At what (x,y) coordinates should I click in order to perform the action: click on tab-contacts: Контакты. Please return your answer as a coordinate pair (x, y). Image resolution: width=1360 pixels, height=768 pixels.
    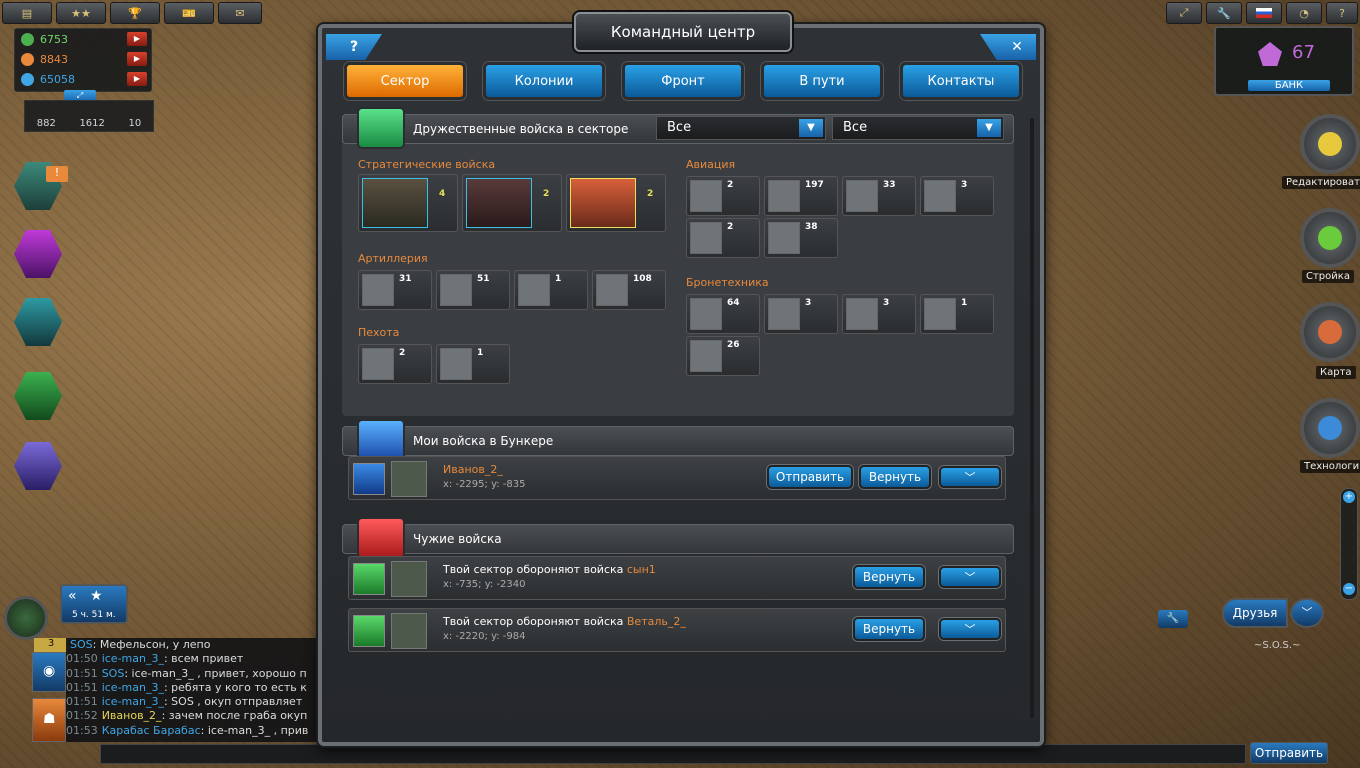
    Looking at the image, I should click on (961, 81).